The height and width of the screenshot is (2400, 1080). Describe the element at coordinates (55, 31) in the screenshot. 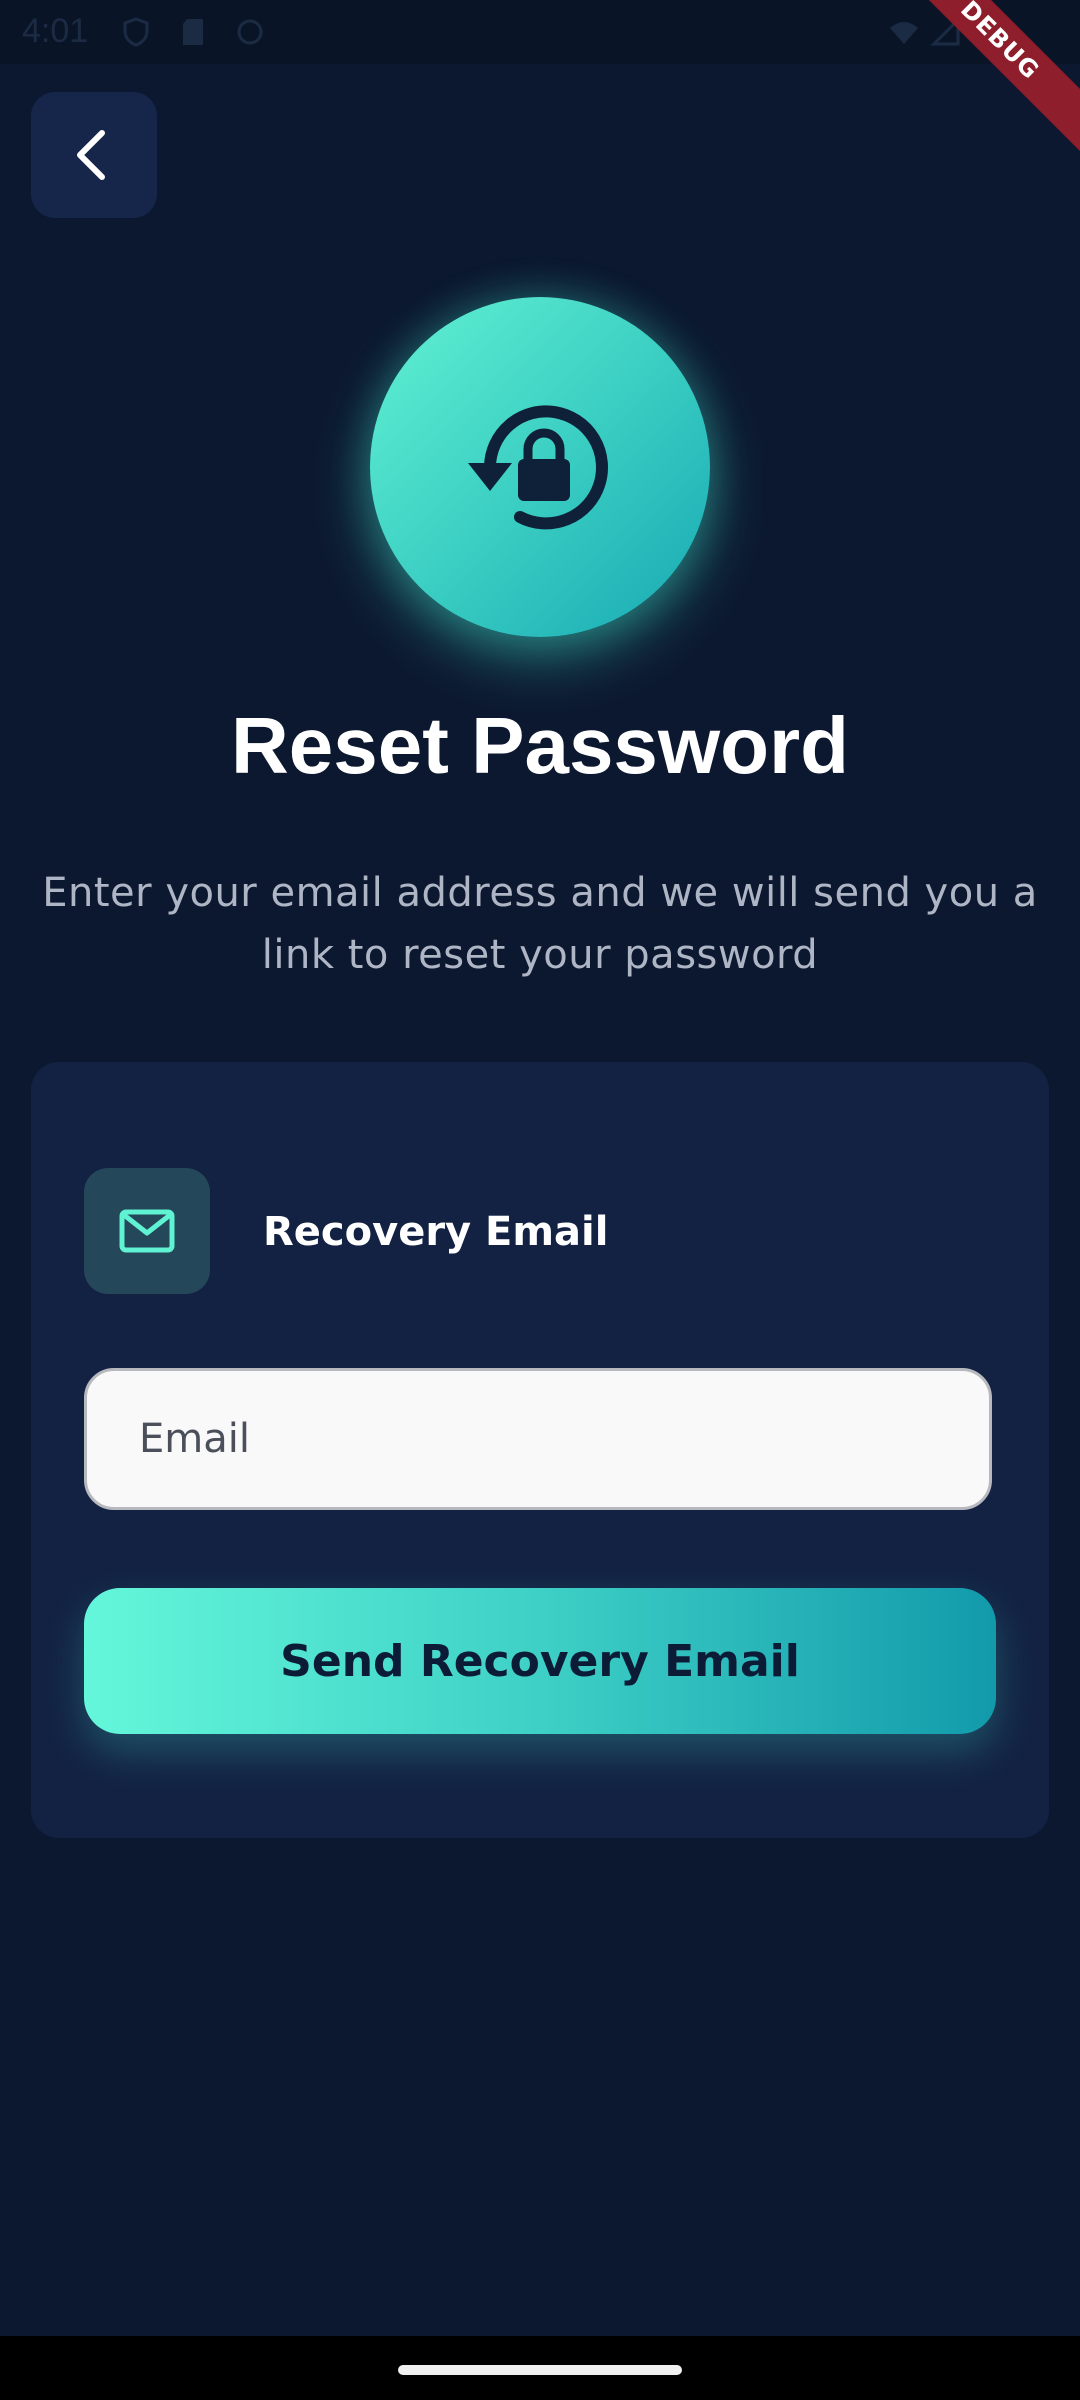

I see `status-time: 4:01` at that location.